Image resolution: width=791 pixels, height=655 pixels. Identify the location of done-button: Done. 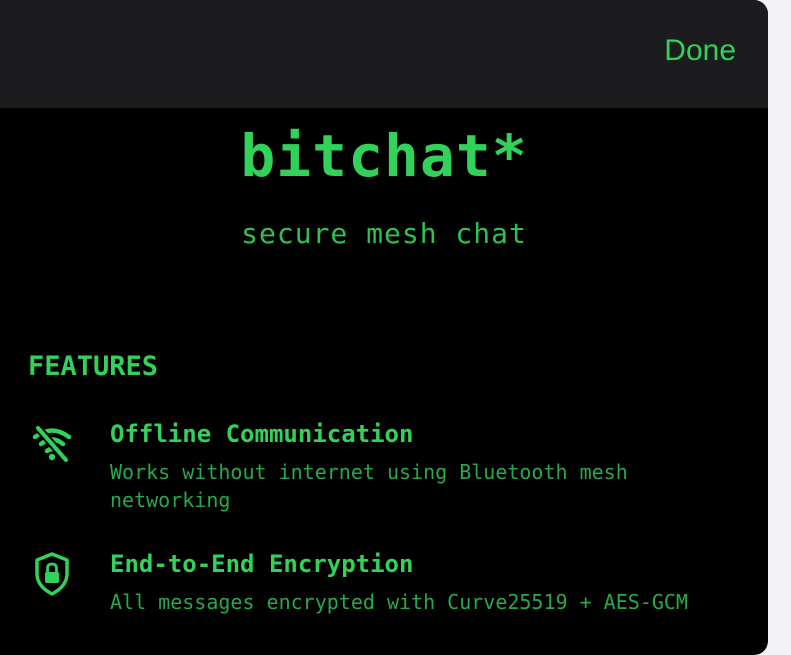
(700, 51).